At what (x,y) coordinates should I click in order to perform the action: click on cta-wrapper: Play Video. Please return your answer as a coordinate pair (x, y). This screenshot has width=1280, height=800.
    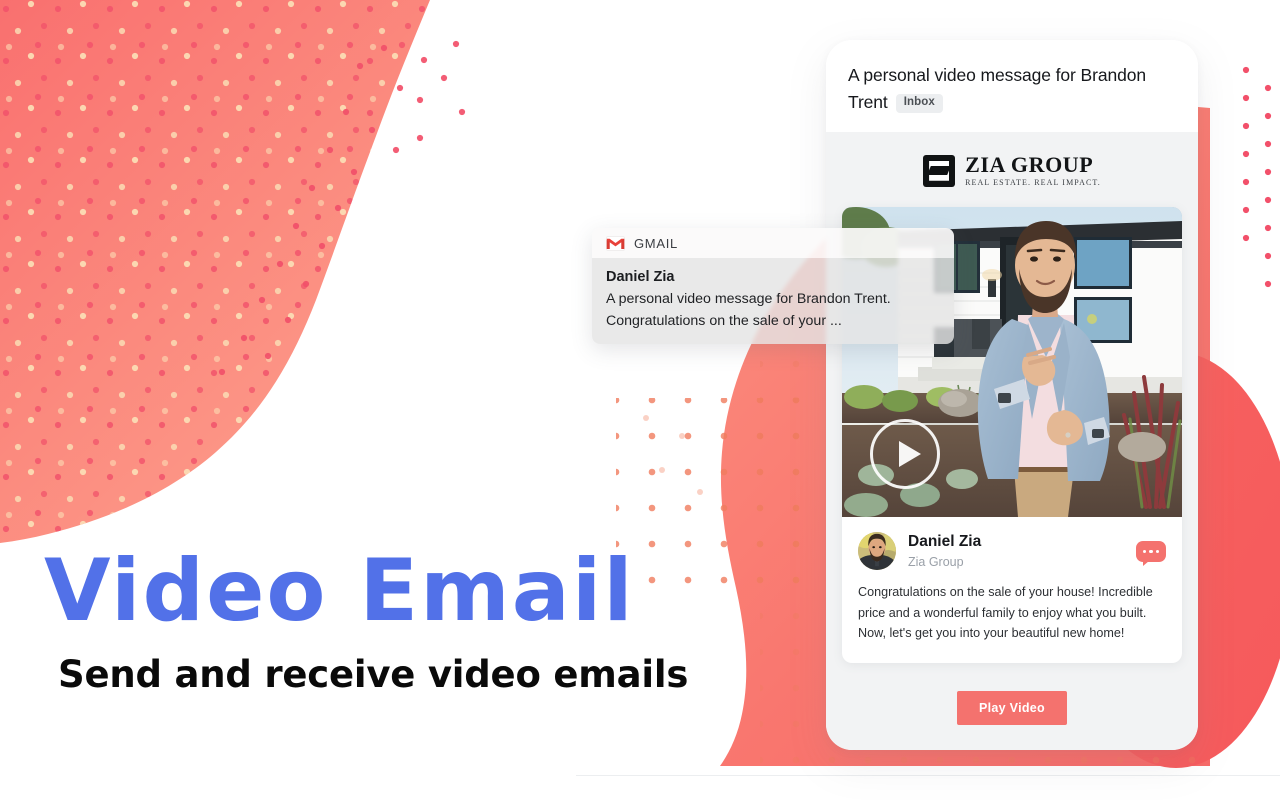
    Looking at the image, I should click on (1012, 694).